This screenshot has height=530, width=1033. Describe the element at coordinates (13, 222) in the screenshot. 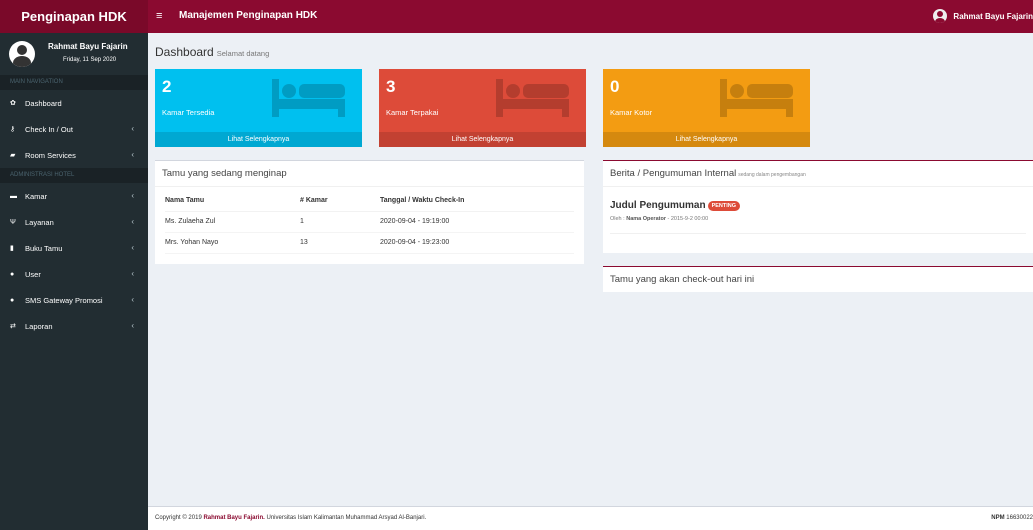

I see `cutlery-icon: Ψ` at that location.